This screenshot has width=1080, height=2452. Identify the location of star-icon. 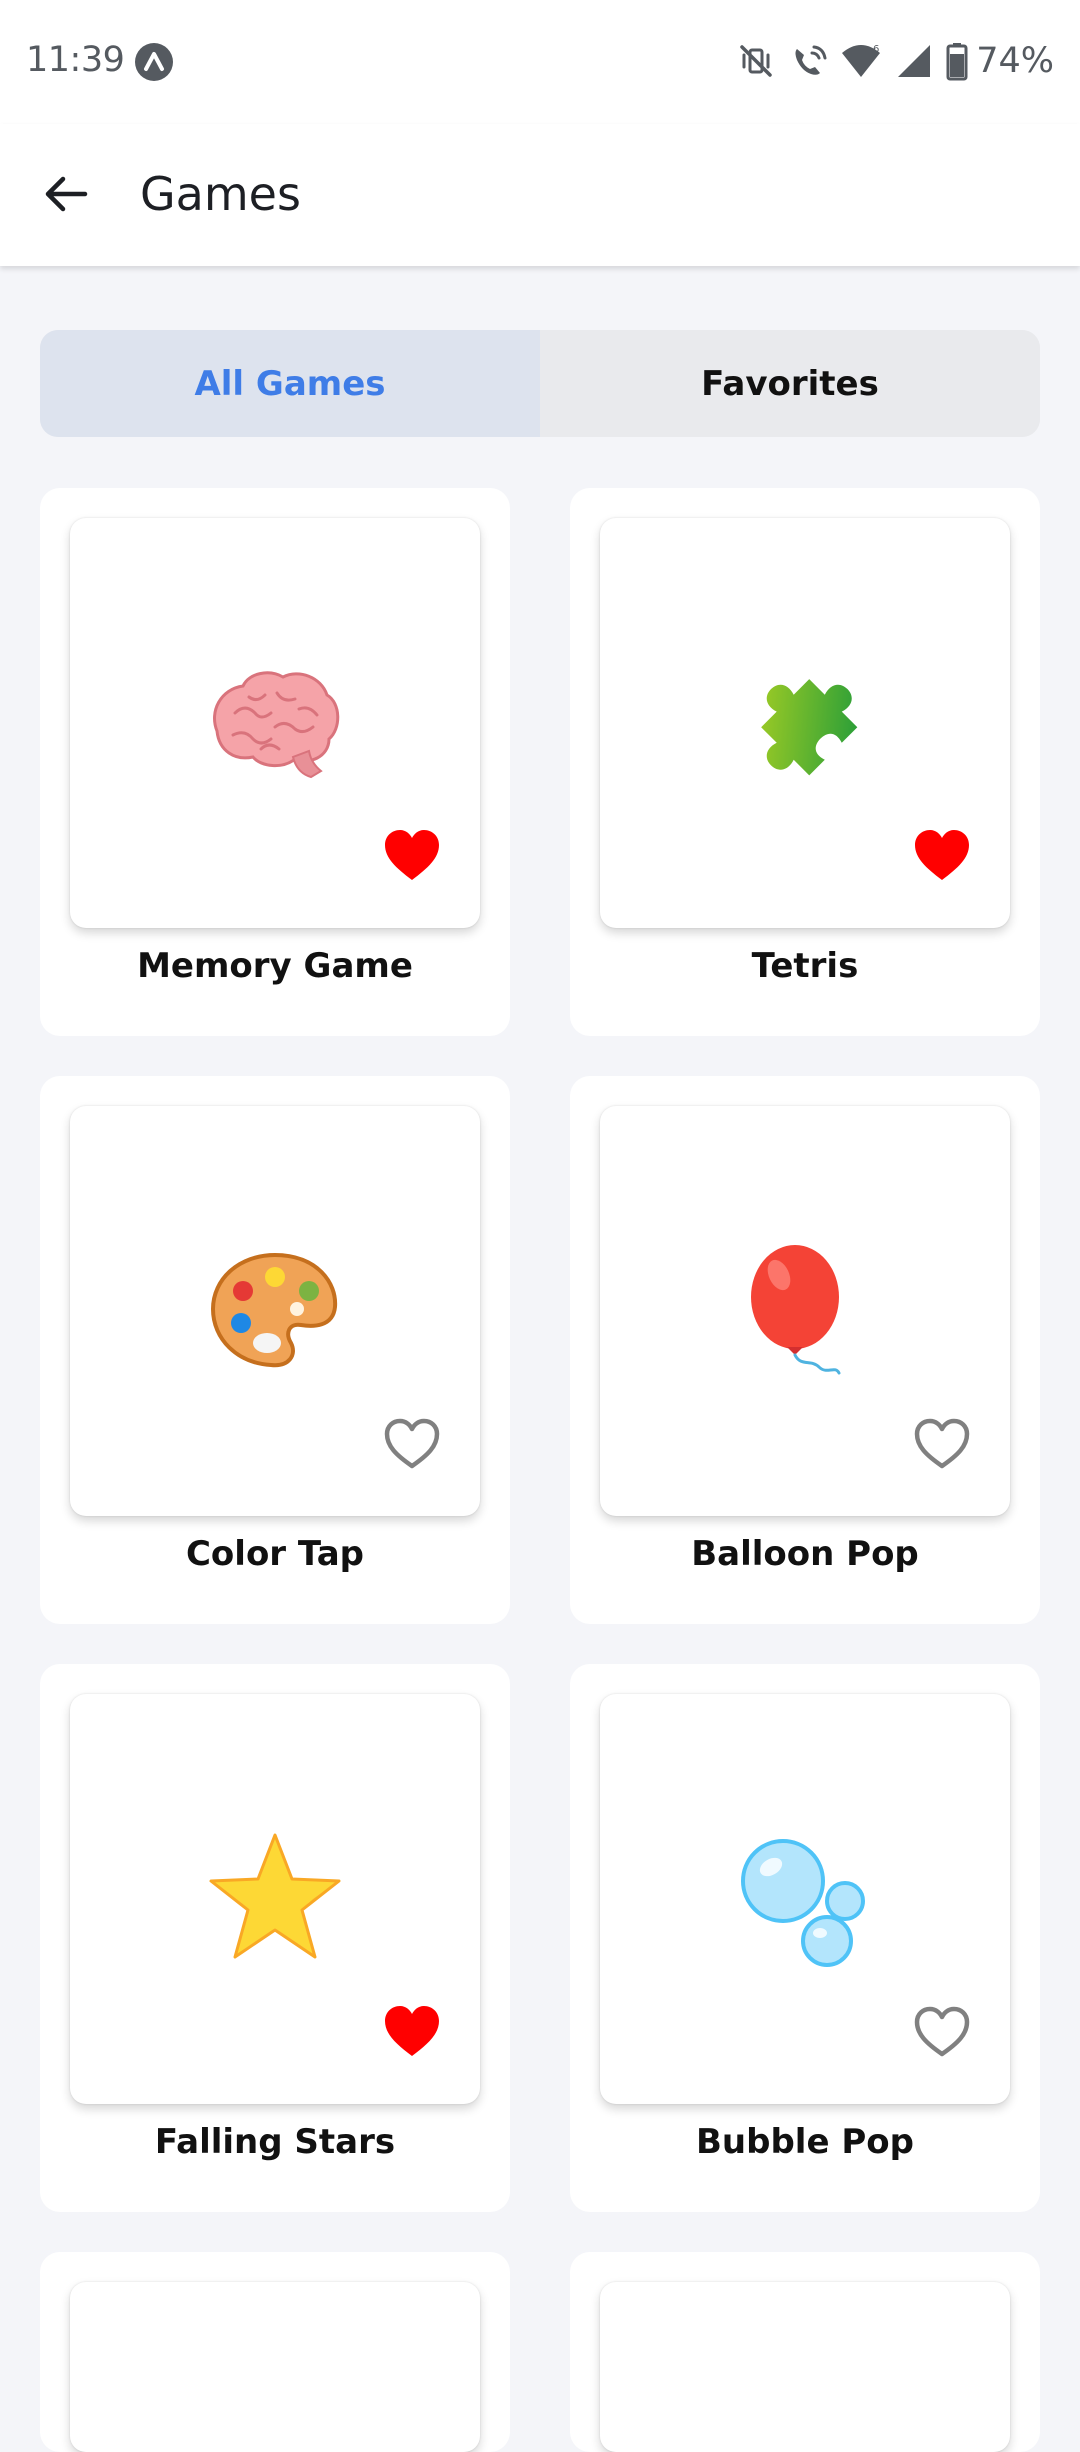
(275, 1899).